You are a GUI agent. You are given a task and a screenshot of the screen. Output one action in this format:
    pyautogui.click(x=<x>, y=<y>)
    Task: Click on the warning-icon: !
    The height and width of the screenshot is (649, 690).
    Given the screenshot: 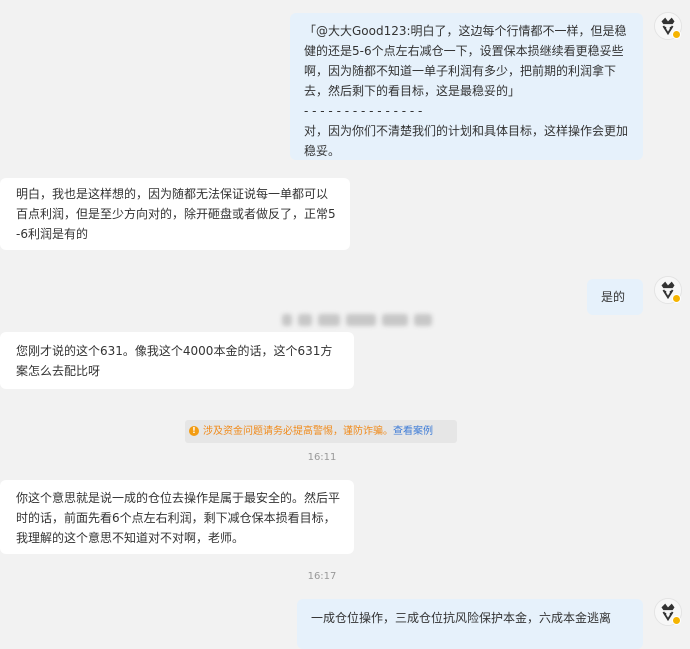 What is the action you would take?
    pyautogui.click(x=194, y=431)
    